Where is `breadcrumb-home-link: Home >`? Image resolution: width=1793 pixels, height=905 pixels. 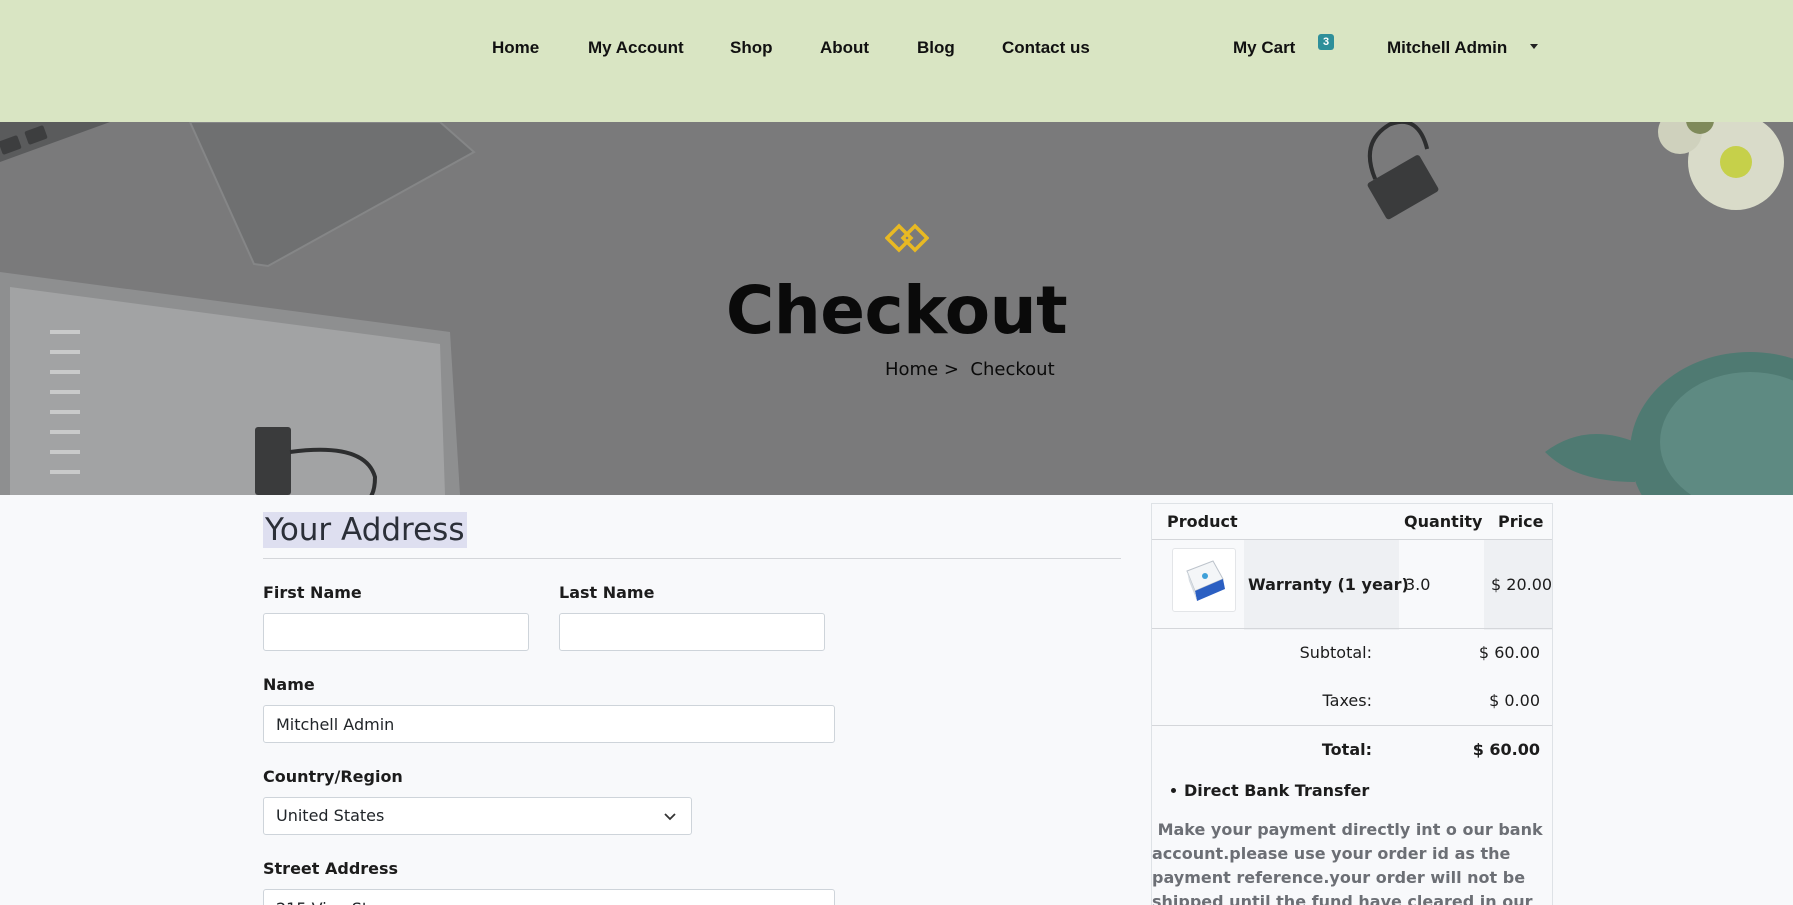
breadcrumb-home-link: Home > is located at coordinates (922, 369).